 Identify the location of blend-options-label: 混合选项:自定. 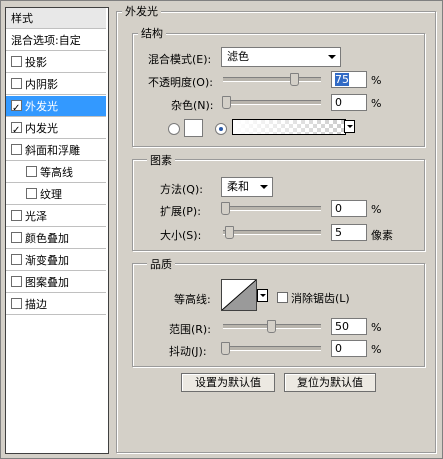
(46, 40).